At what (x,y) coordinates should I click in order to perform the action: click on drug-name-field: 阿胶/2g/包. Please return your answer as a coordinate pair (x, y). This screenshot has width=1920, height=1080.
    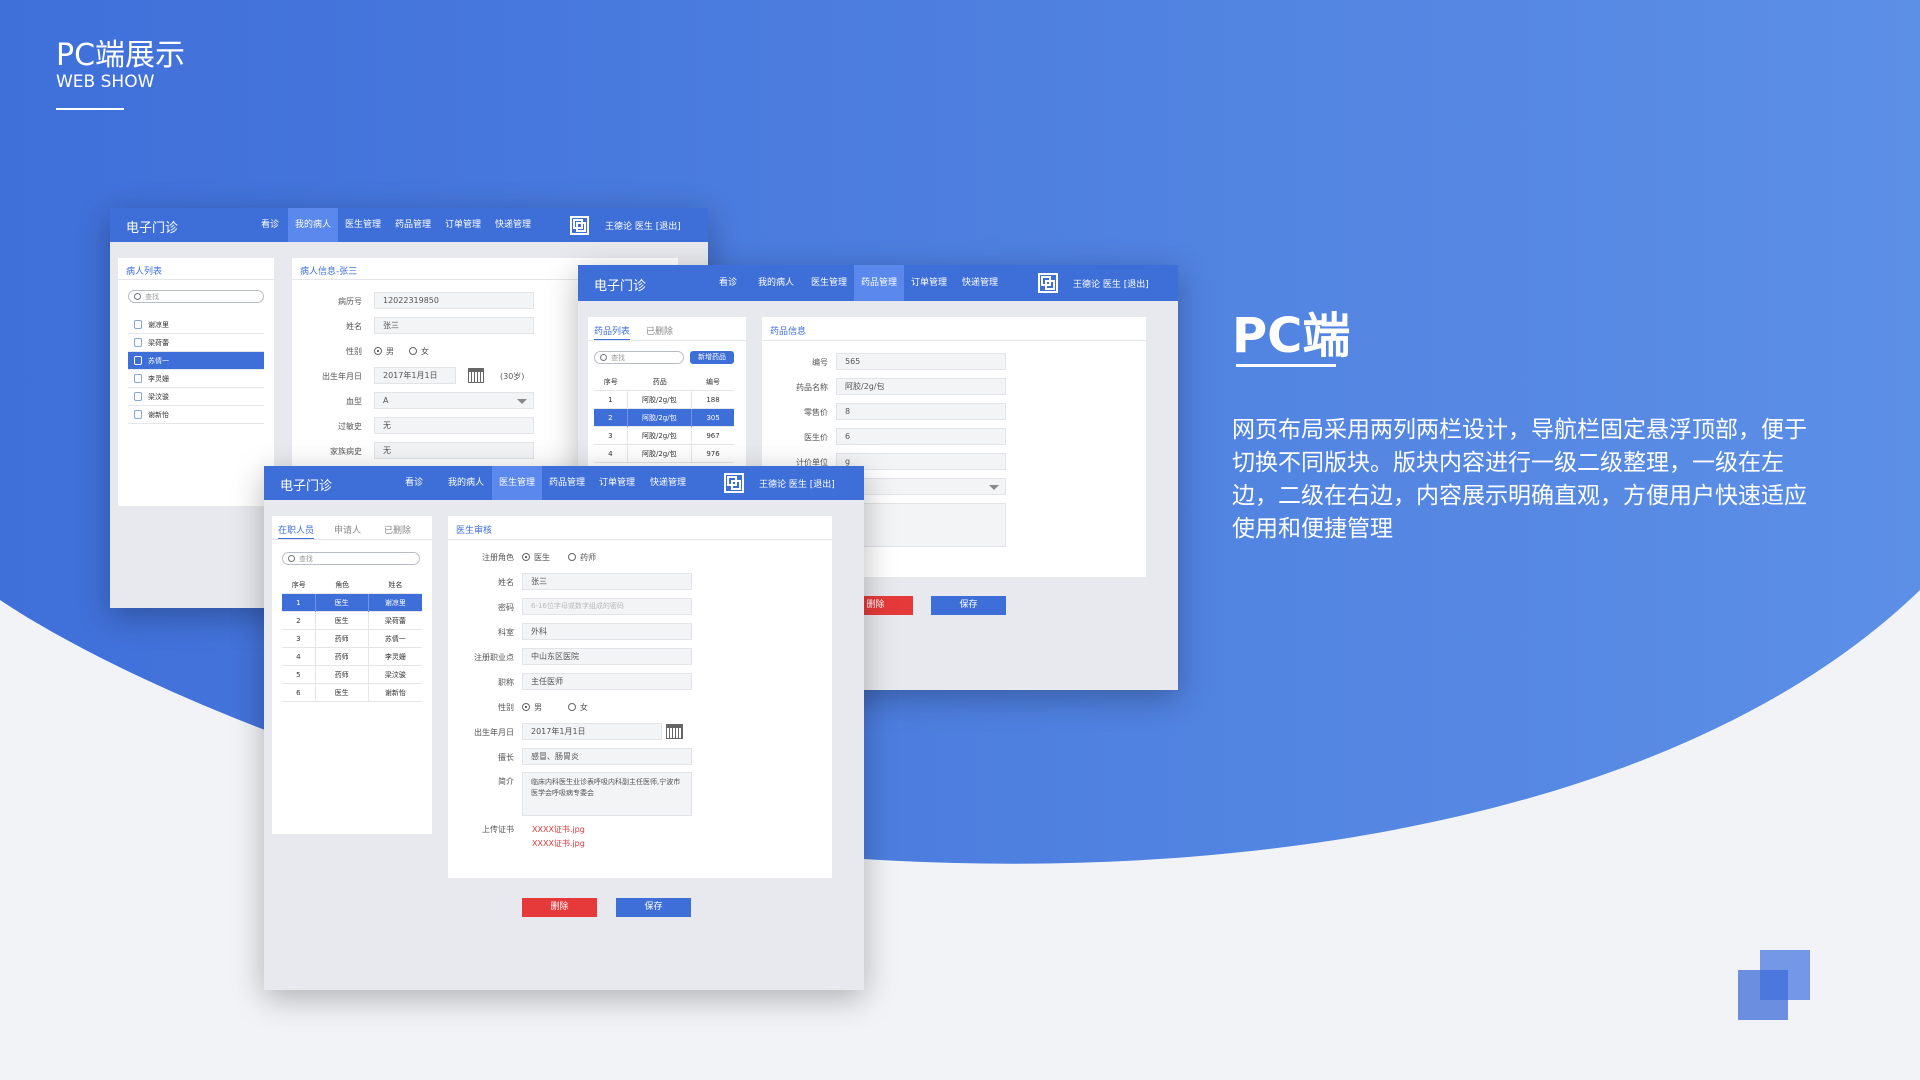
    Looking at the image, I should click on (921, 386).